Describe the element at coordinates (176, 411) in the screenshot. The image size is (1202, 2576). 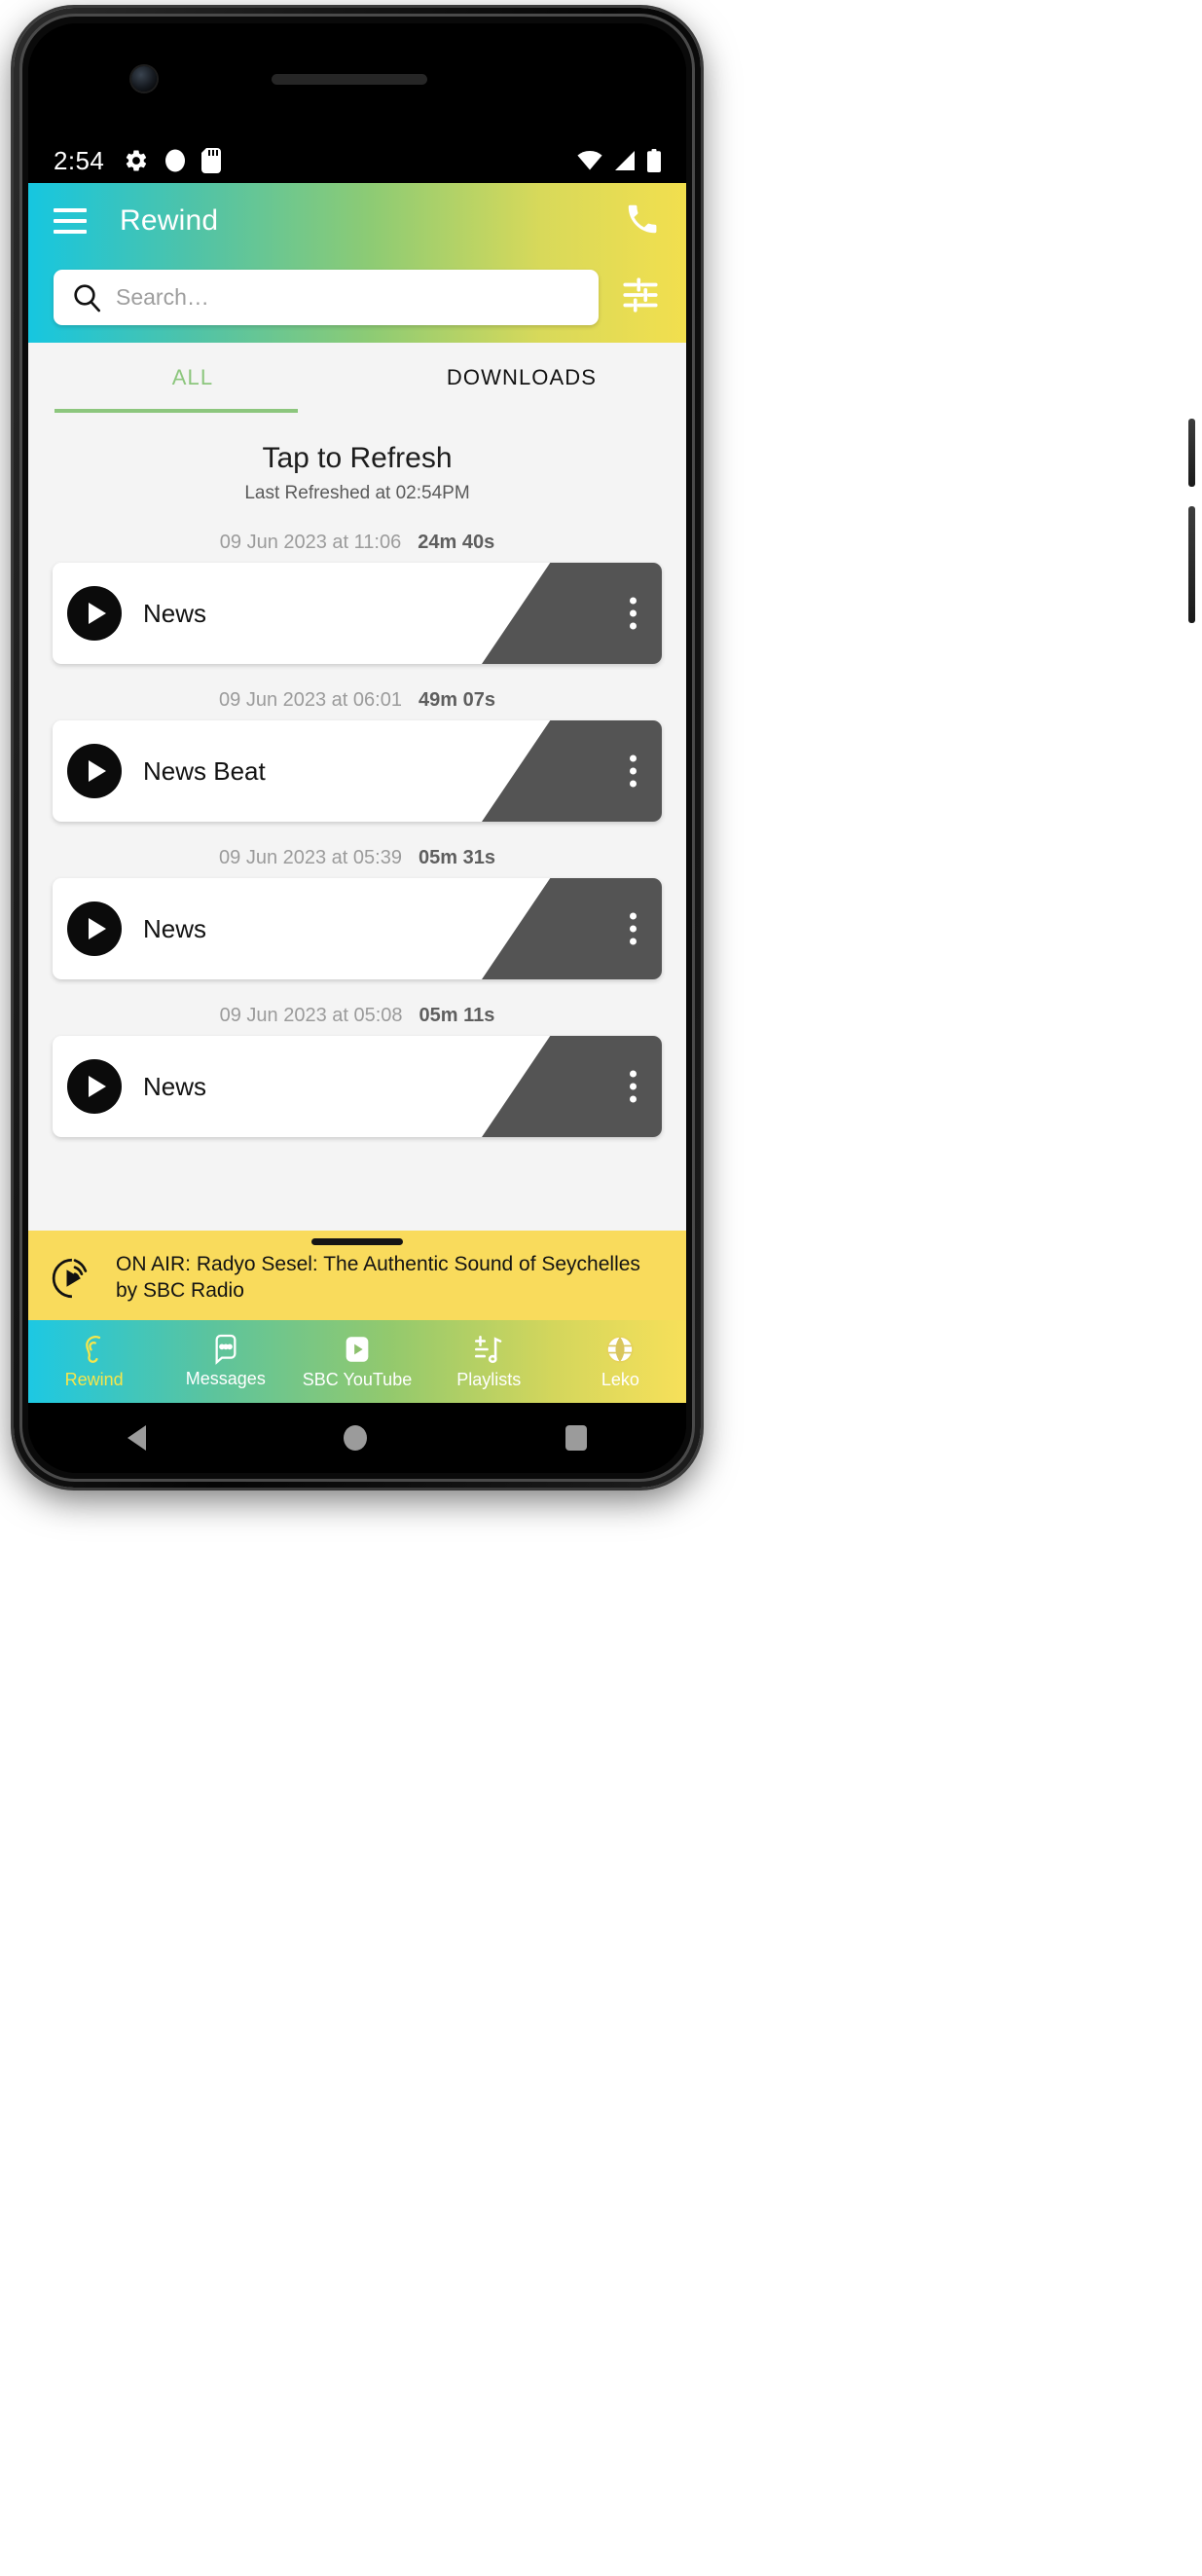
I see `tab-active-indicator` at that location.